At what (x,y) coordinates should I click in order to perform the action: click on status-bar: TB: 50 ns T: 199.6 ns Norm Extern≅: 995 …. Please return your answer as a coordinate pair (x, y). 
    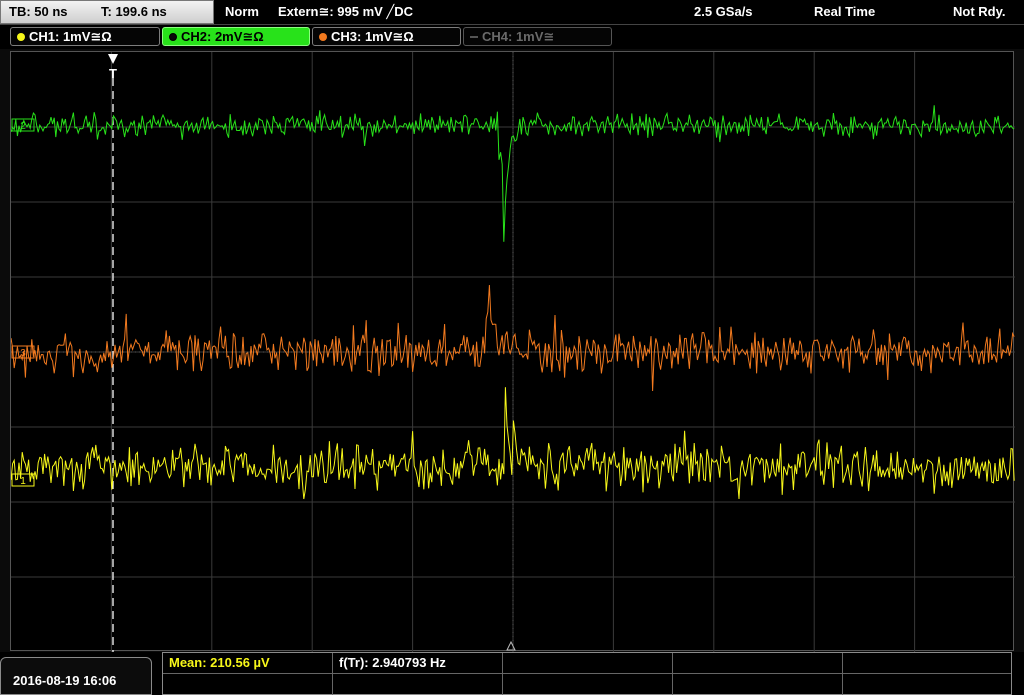
    Looking at the image, I should click on (512, 12).